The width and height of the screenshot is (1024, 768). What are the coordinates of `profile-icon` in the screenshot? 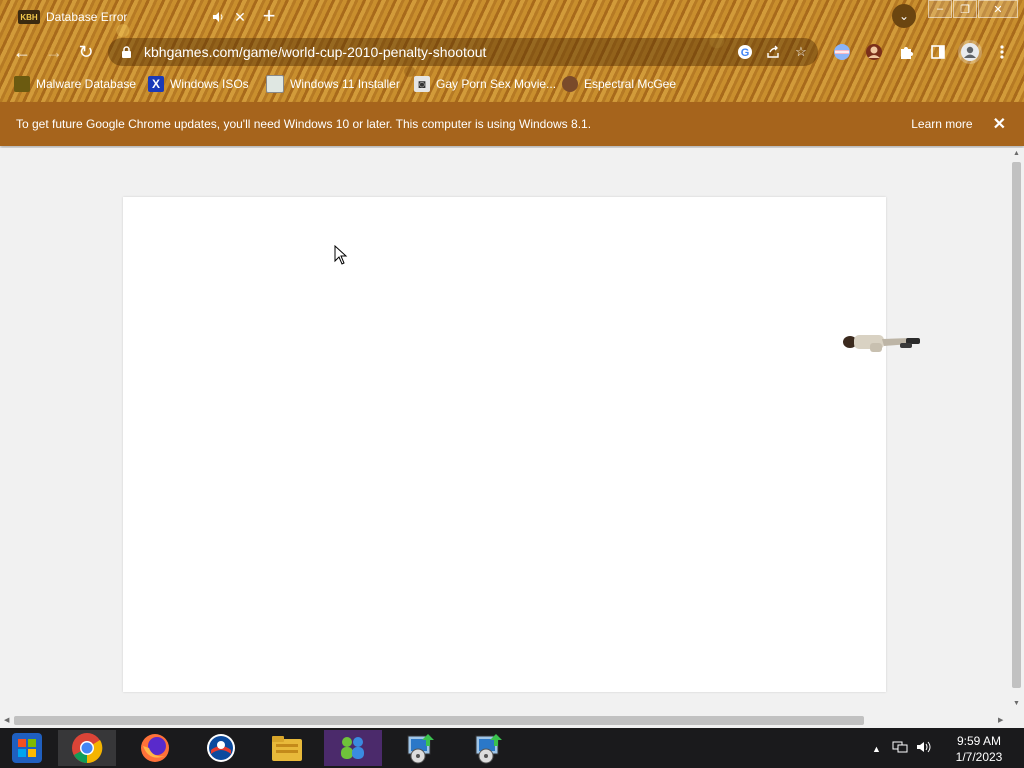 It's located at (970, 52).